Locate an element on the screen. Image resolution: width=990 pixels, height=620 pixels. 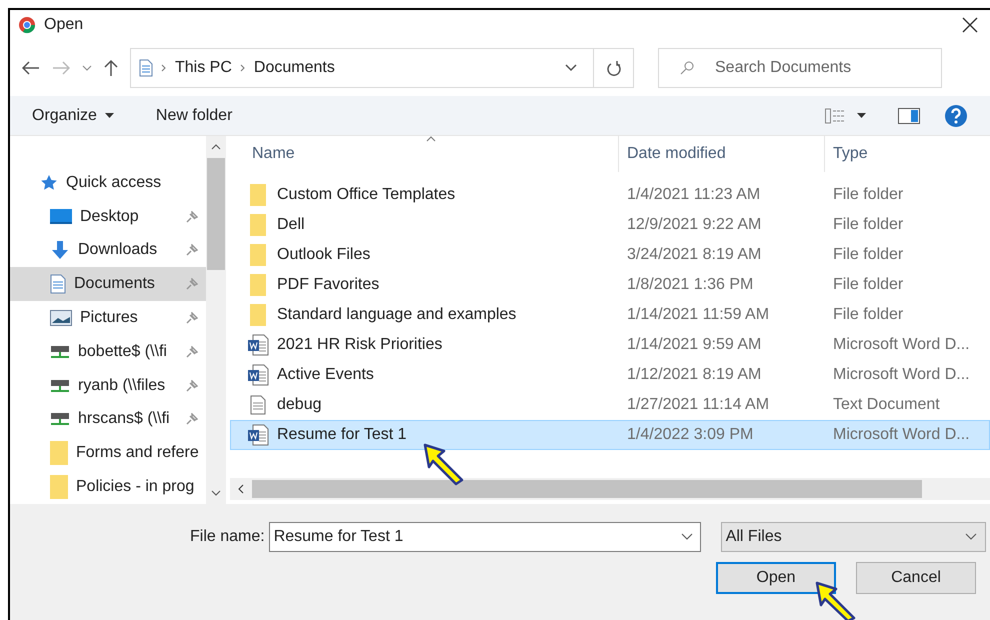
file-name: Custom Office Templates is located at coordinates (366, 195).